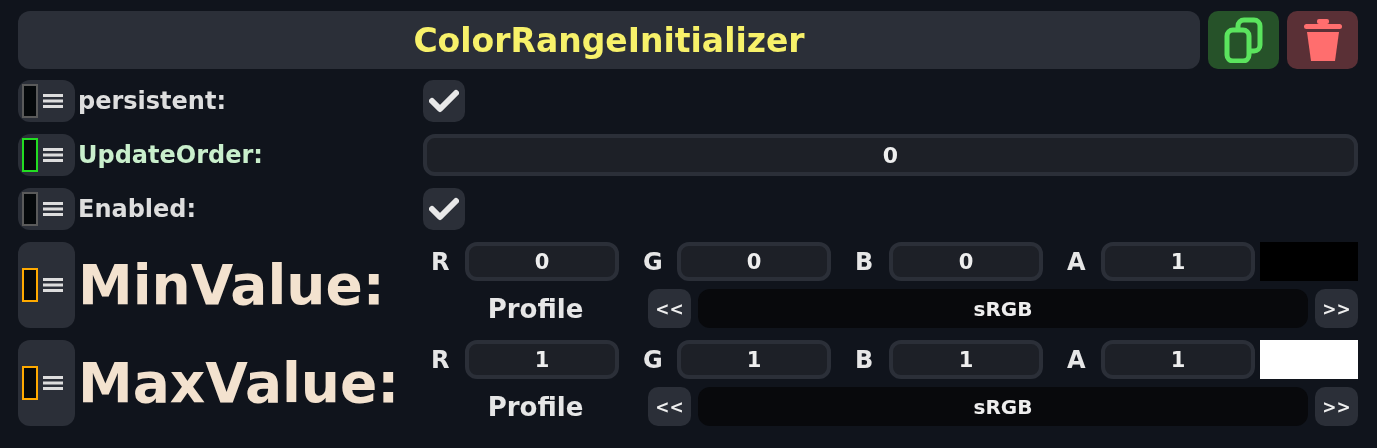 The width and height of the screenshot is (1377, 448). I want to click on copy-button, so click(1243, 40).